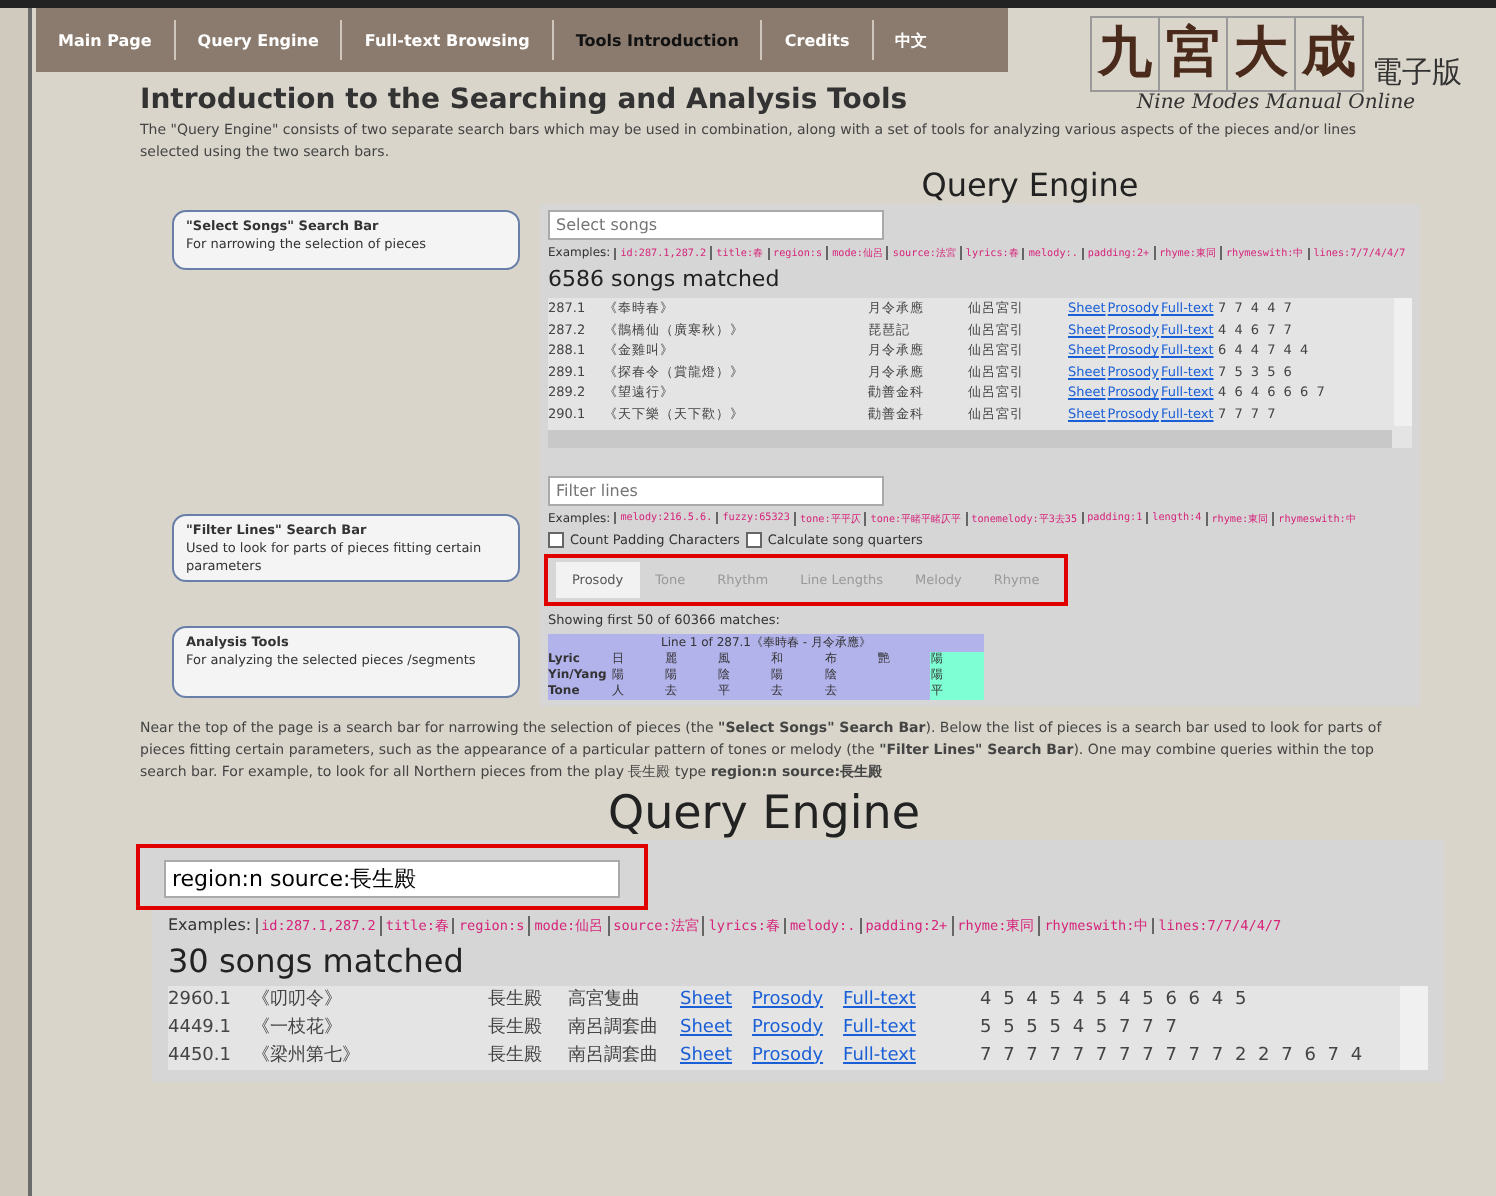 The width and height of the screenshot is (1496, 1196). Describe the element at coordinates (200, 1000) in the screenshot. I see `song-id: 2960.1` at that location.